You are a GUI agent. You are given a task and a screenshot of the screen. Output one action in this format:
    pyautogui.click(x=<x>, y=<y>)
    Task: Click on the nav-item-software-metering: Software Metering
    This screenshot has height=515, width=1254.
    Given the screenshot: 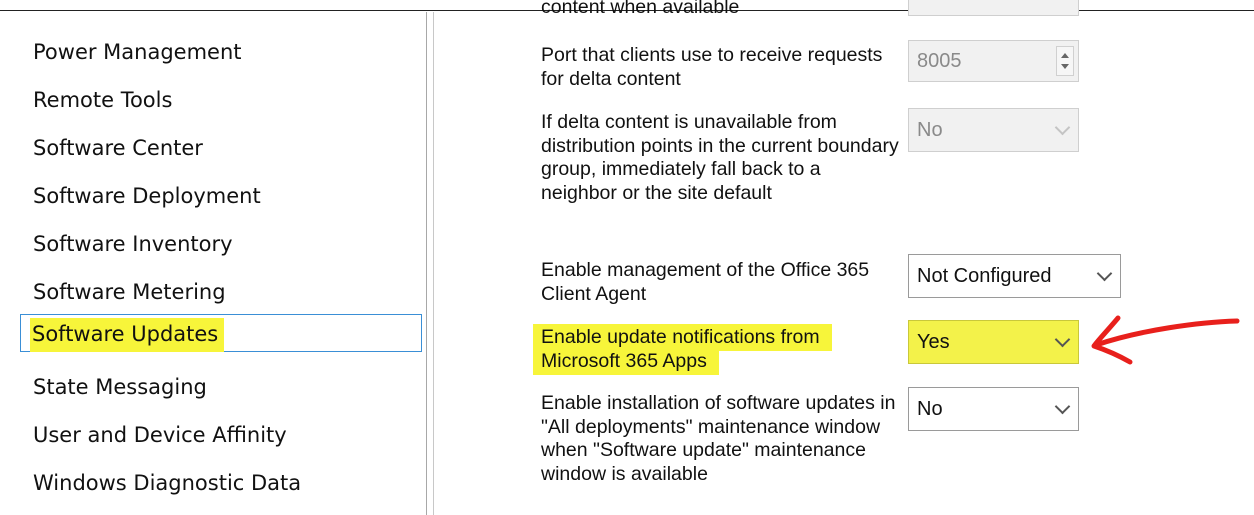 What is the action you would take?
    pyautogui.click(x=221, y=292)
    